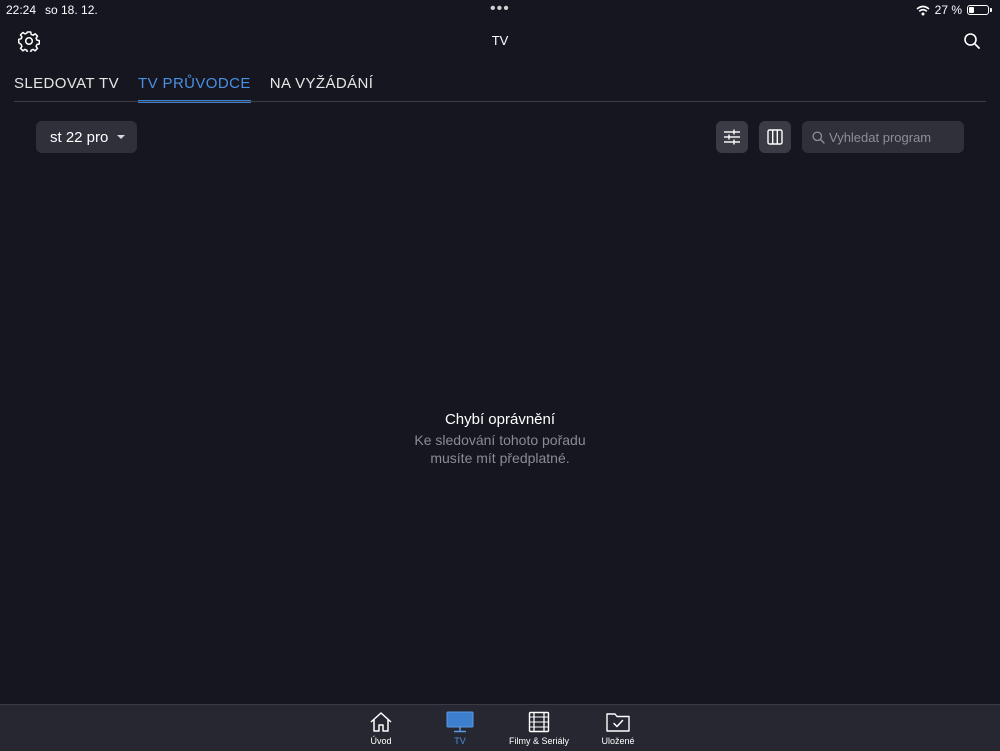 This screenshot has height=751, width=1000. What do you see at coordinates (539, 722) in the screenshot?
I see `film-icon` at bounding box center [539, 722].